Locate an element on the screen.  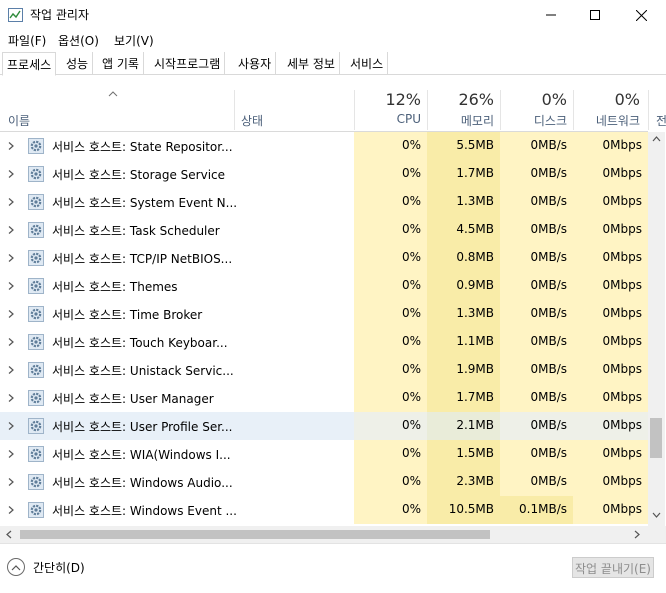
memory-cell: 1.7MB is located at coordinates (463, 174).